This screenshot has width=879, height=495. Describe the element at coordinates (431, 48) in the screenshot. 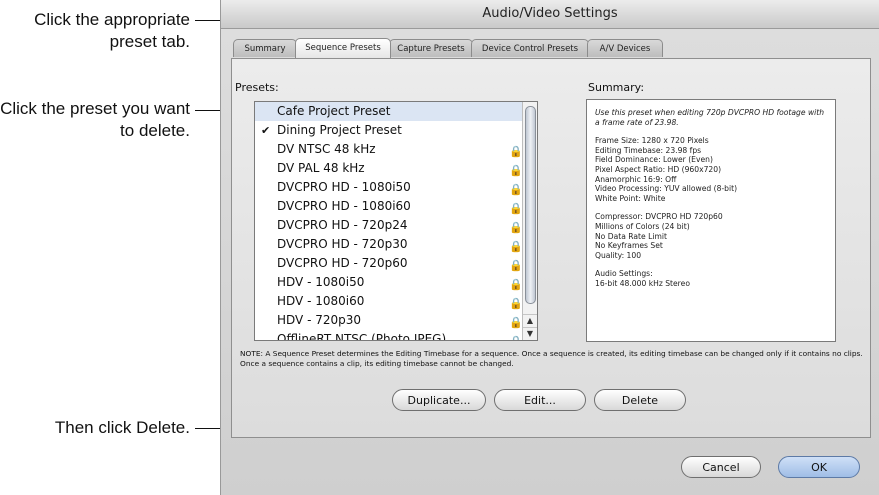

I see `tab-capture-presets: Capture Presets` at that location.